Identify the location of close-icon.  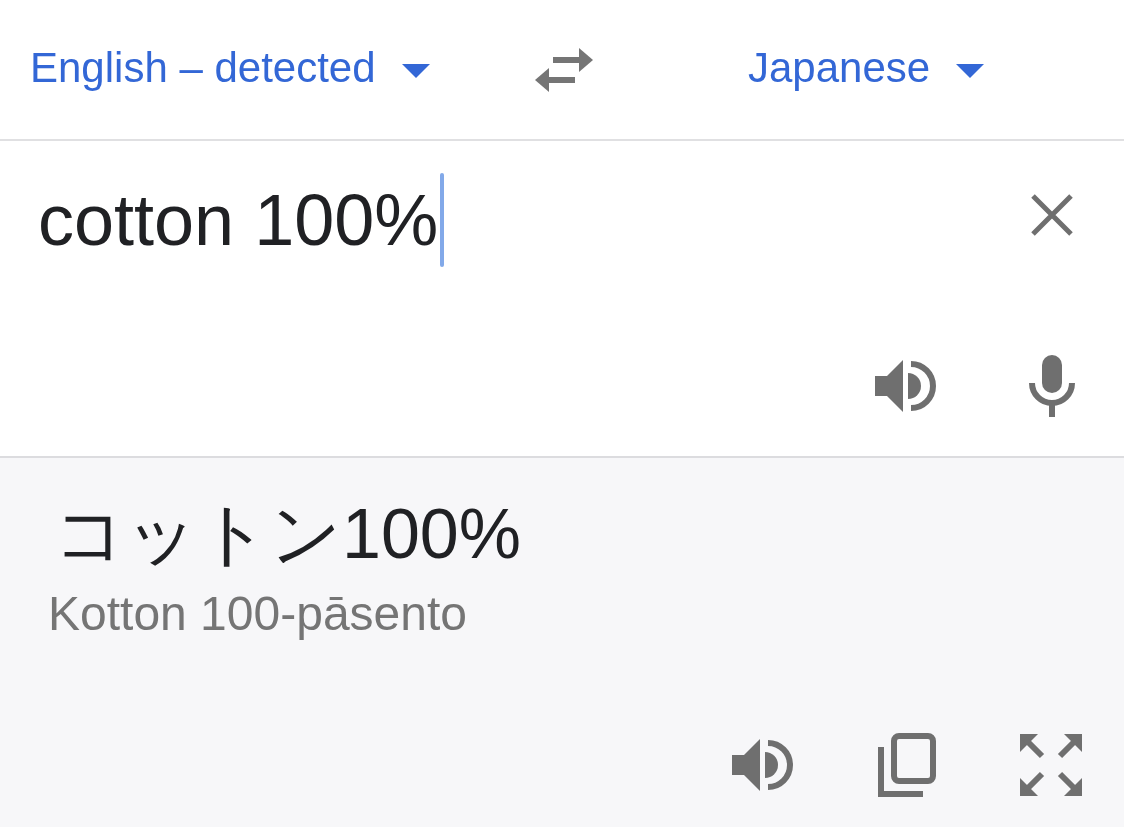
(1052, 215).